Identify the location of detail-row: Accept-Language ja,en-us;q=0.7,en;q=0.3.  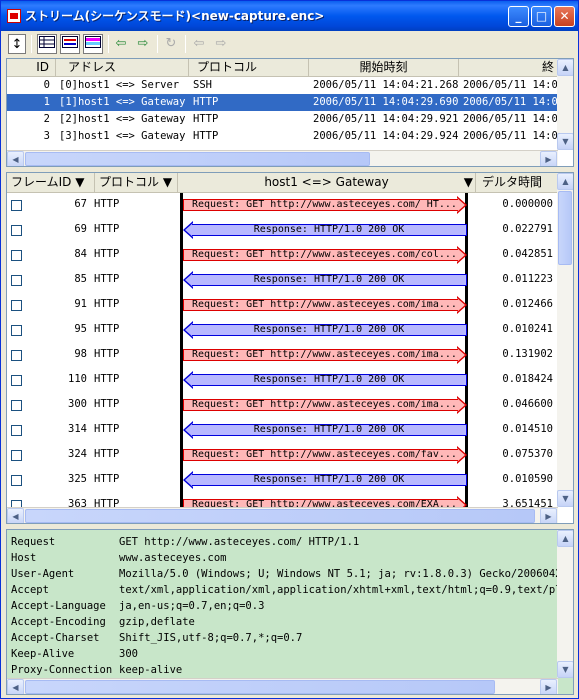
(283, 606).